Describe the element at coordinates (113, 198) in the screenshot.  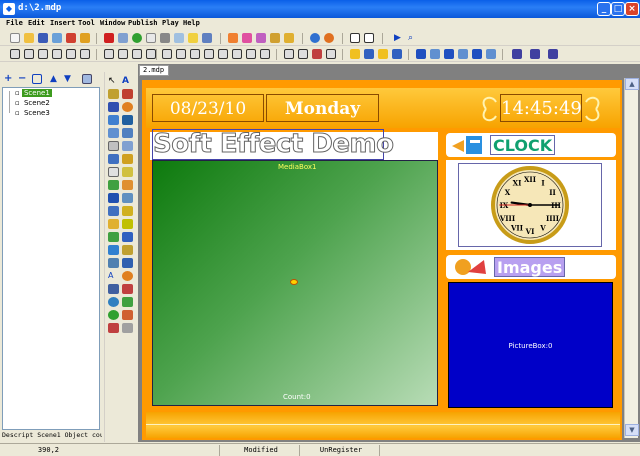
I see `grid-tool-icon` at that location.